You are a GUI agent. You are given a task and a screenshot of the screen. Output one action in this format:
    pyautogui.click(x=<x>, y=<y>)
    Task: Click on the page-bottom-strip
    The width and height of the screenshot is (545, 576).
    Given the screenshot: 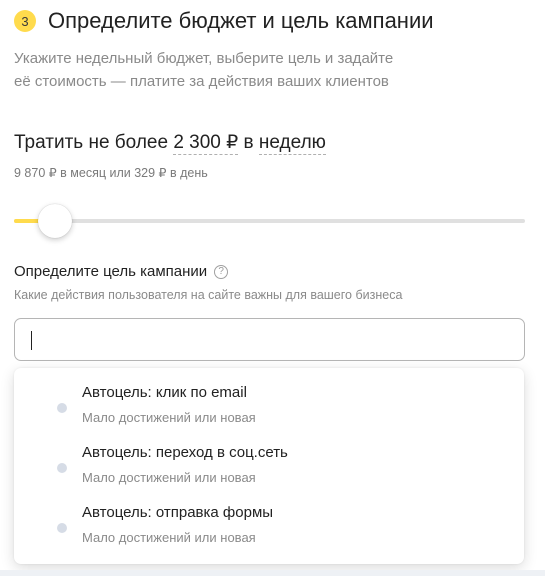 What is the action you would take?
    pyautogui.click(x=272, y=573)
    